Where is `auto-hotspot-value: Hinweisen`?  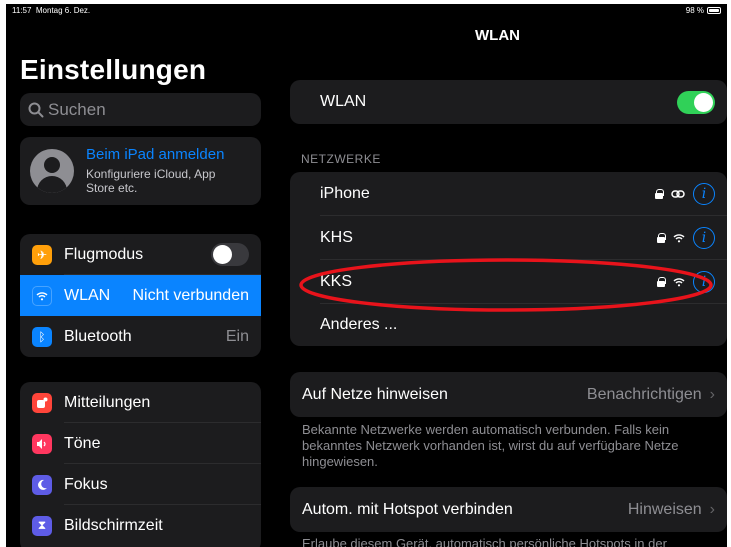 auto-hotspot-value: Hinweisen is located at coordinates (664, 509).